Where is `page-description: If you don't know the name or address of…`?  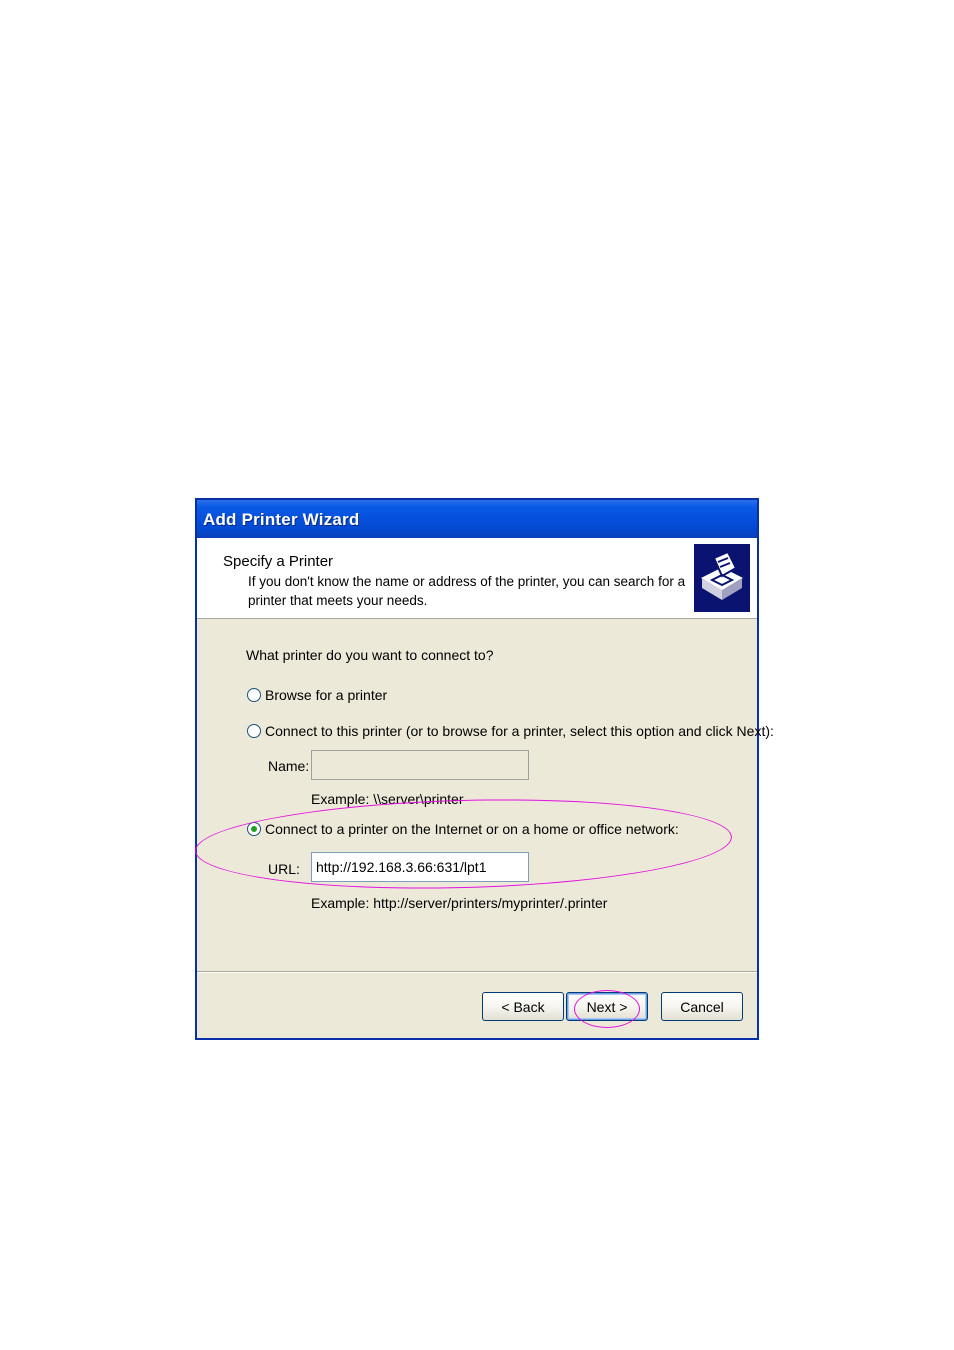 page-description: If you don't know the name or address of… is located at coordinates (467, 591).